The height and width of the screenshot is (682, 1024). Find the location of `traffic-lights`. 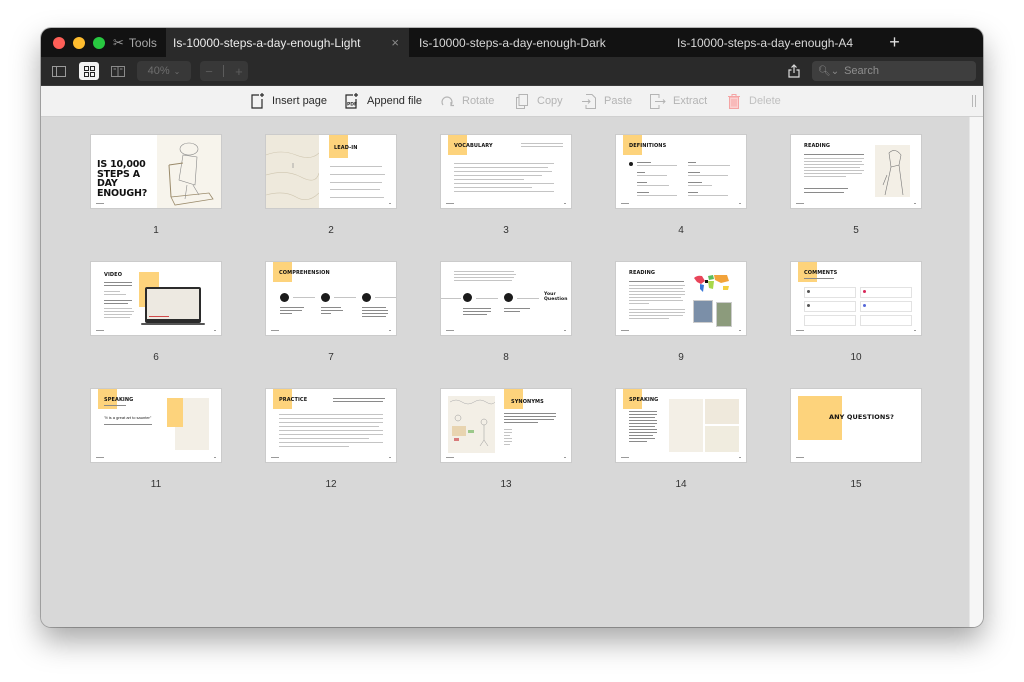

traffic-lights is located at coordinates (77, 42).